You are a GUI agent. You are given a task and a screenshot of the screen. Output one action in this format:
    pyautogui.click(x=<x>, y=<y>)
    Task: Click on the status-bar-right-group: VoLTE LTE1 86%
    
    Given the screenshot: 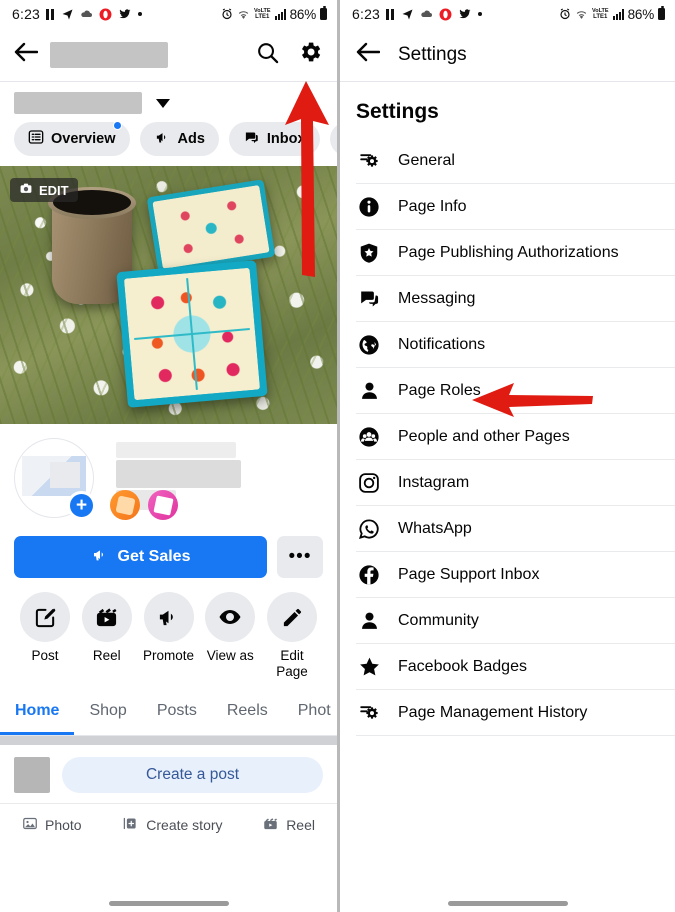 What is the action you would take?
    pyautogui.click(x=274, y=14)
    